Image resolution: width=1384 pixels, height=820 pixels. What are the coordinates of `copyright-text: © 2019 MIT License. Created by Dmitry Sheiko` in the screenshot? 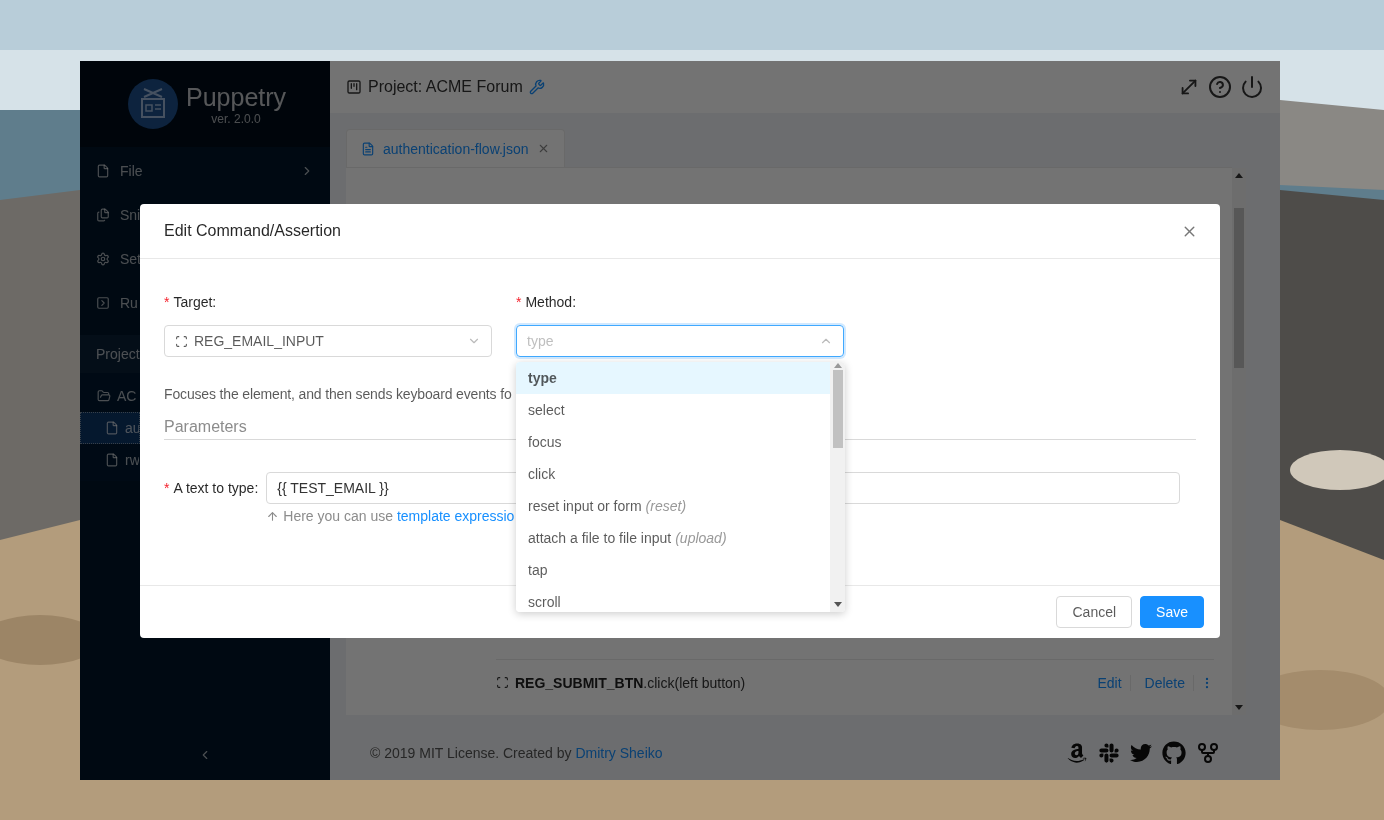 It's located at (516, 752).